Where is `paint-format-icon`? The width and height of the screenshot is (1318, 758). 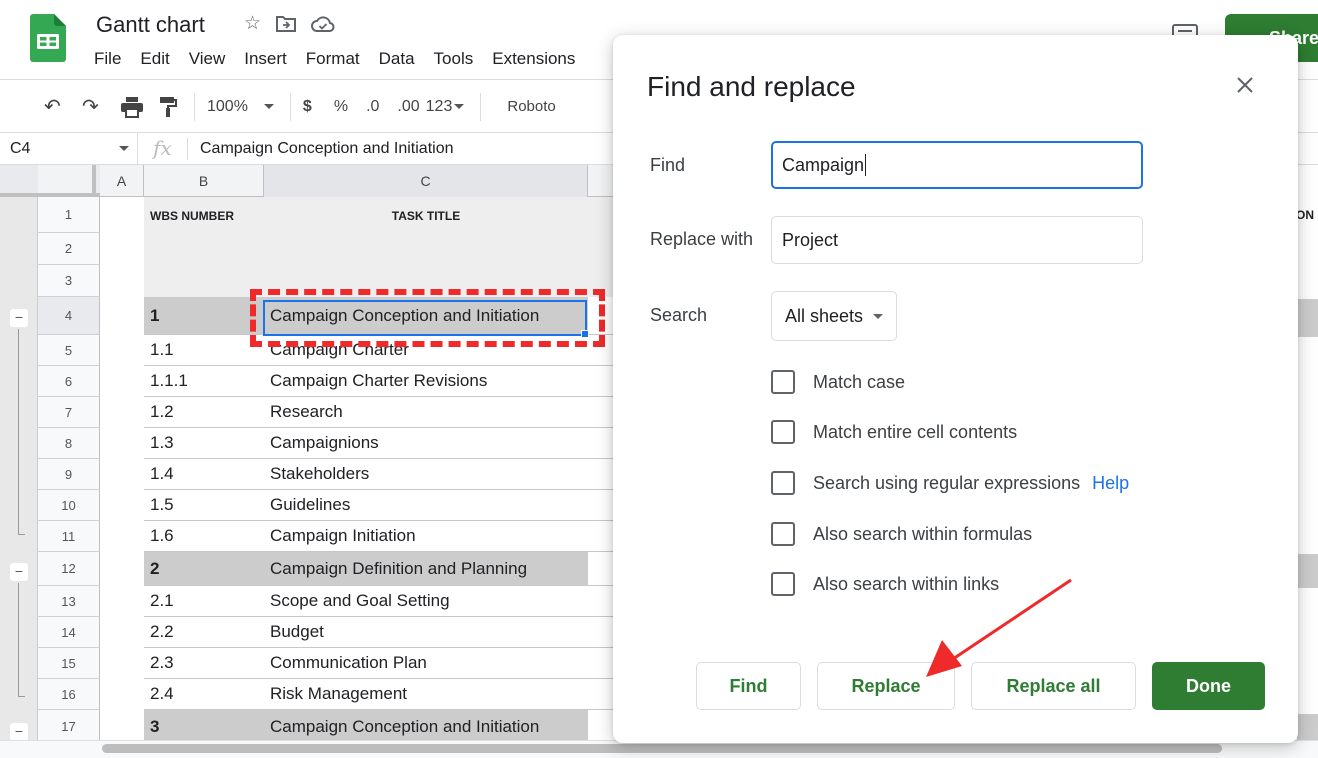
paint-format-icon is located at coordinates (168, 107).